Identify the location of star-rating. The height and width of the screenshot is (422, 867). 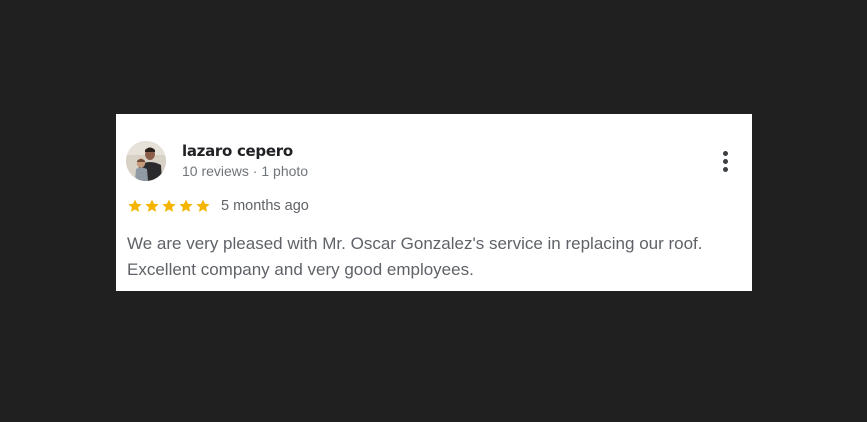
(169, 206).